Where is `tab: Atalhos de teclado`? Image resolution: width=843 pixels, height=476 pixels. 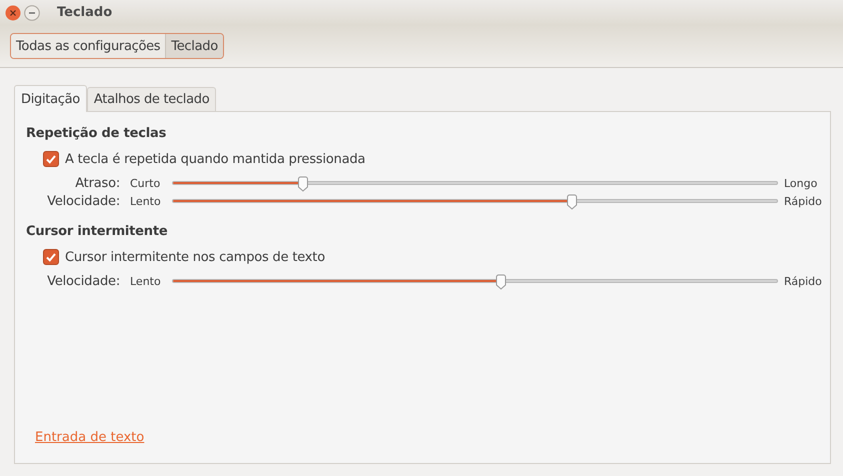
tab: Atalhos de teclado is located at coordinates (151, 99).